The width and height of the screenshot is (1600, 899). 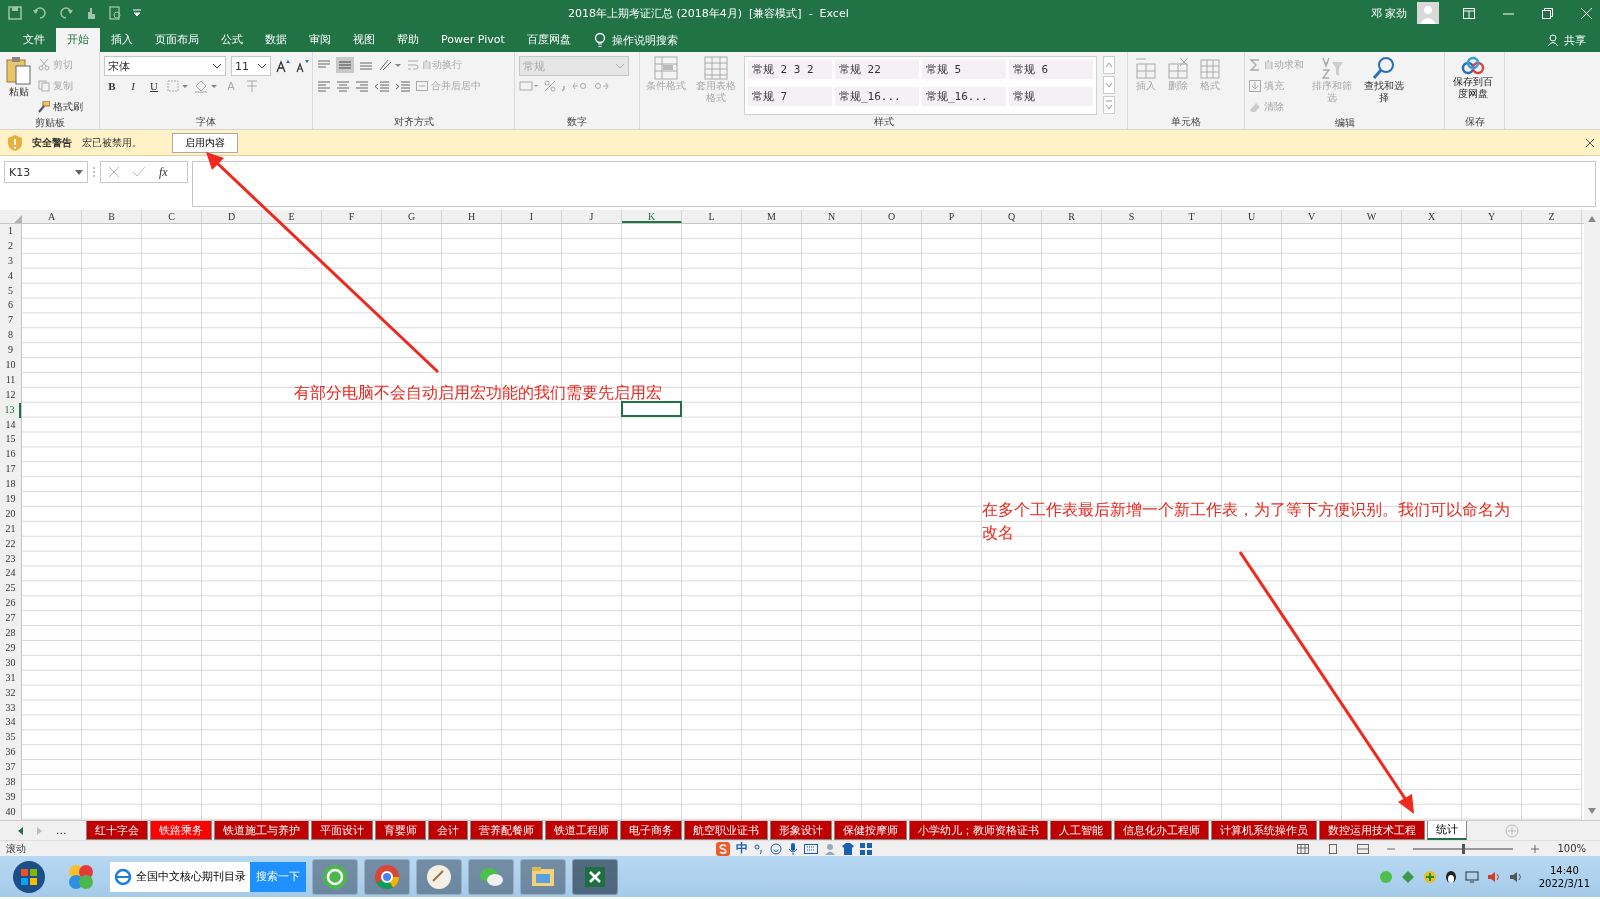 I want to click on font-name-field: 宋体, so click(x=165, y=66).